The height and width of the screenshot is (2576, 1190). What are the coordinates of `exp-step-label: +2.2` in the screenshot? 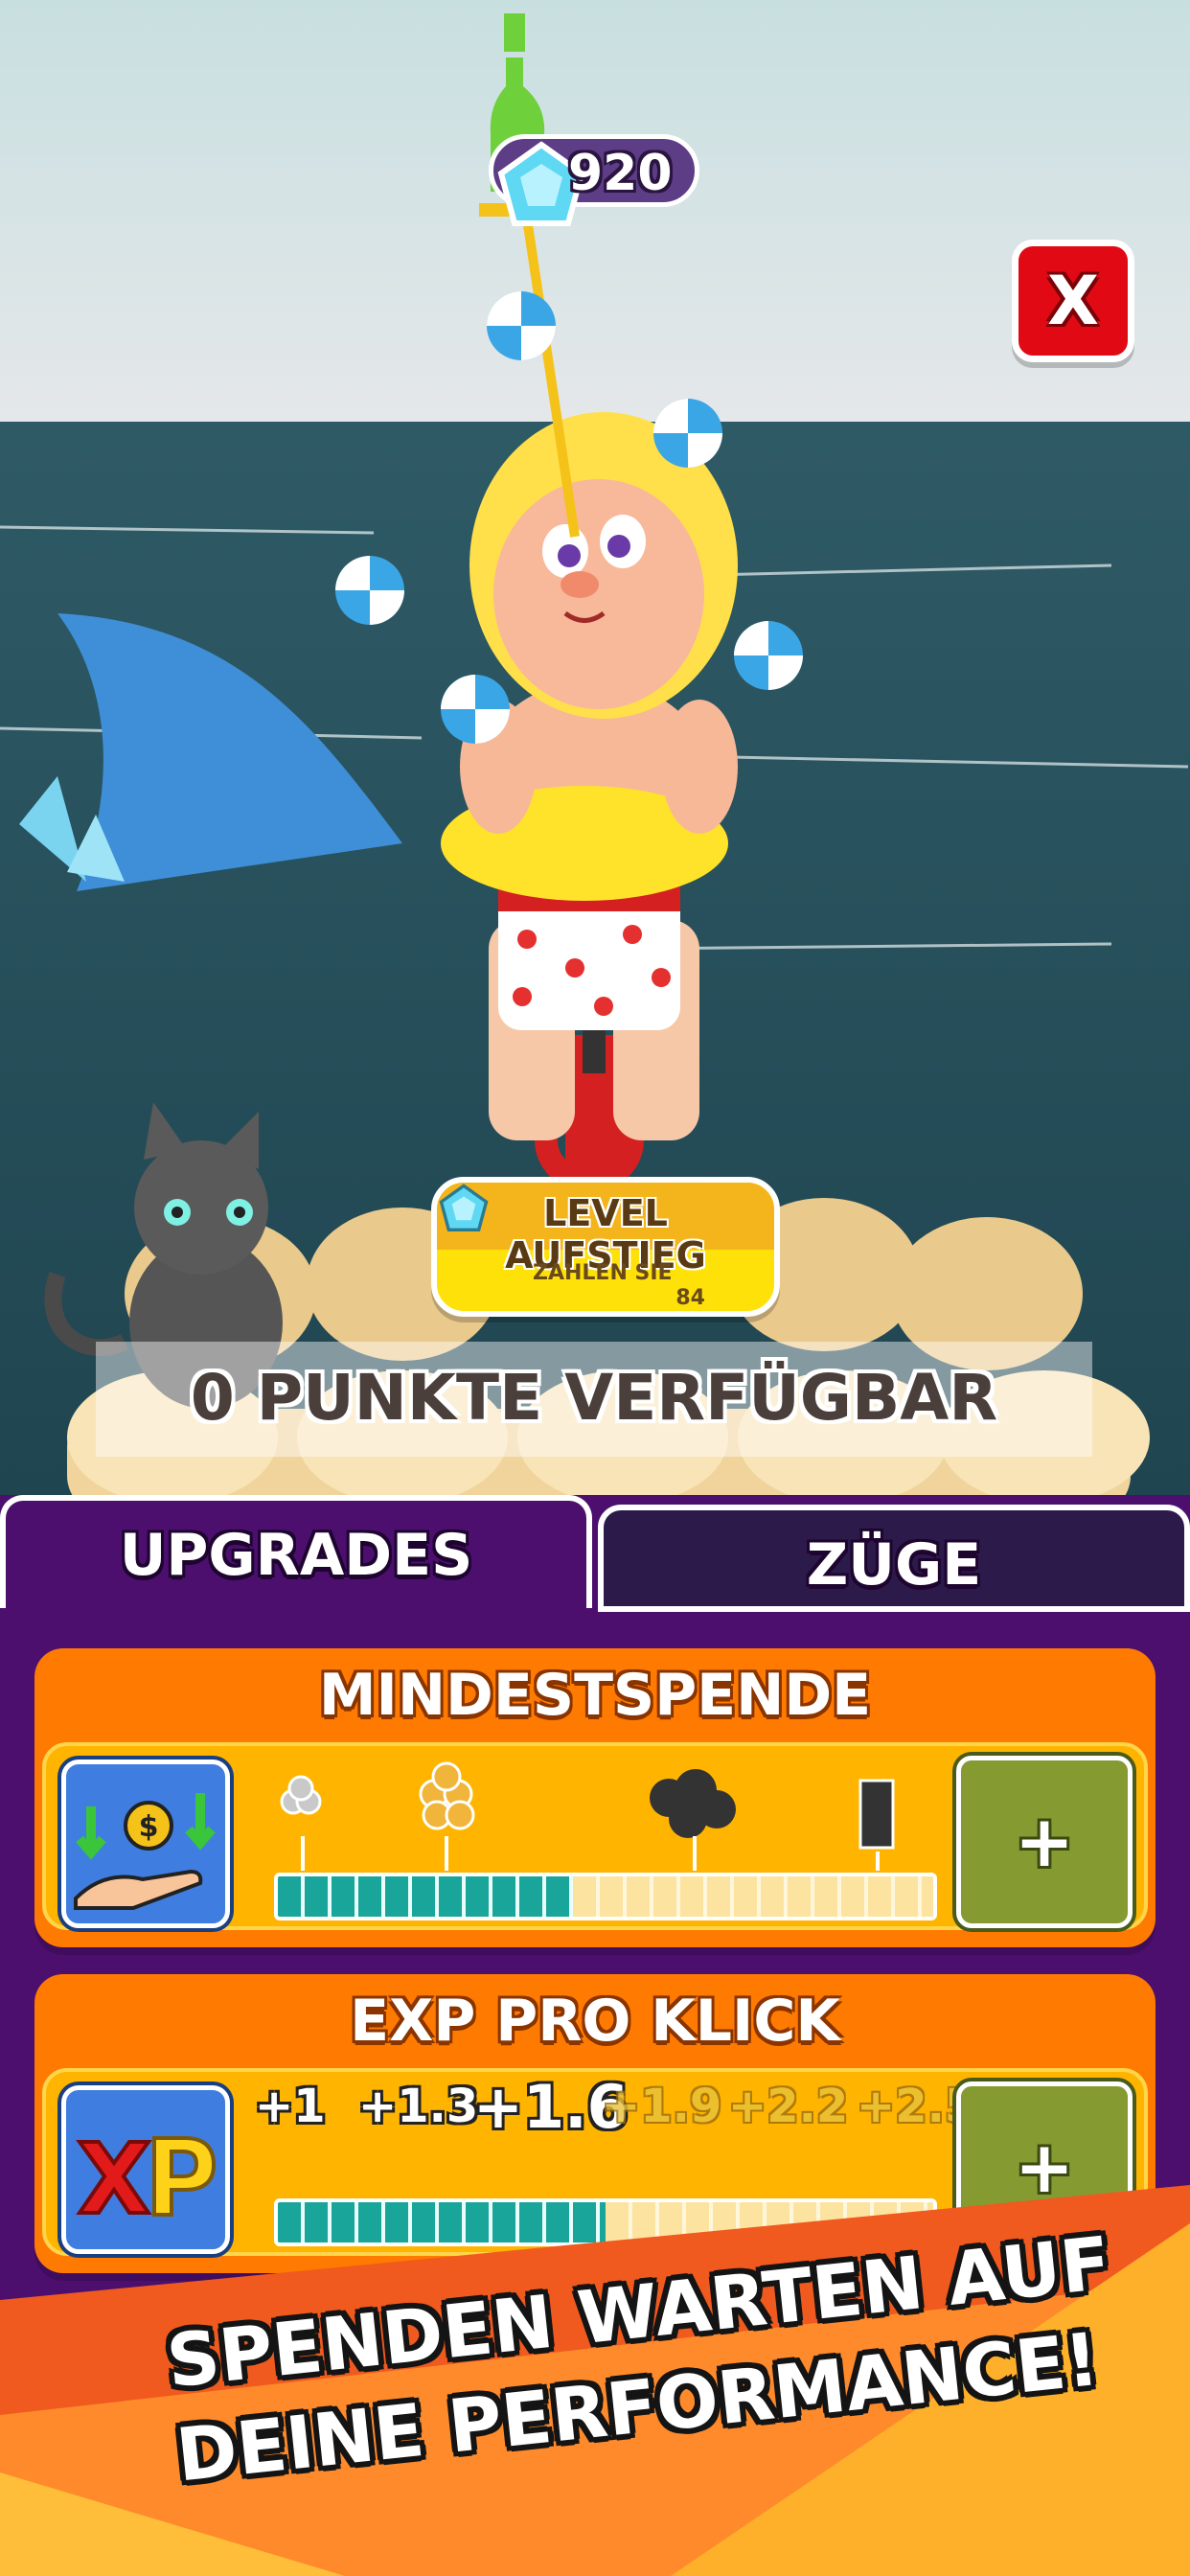 It's located at (789, 2106).